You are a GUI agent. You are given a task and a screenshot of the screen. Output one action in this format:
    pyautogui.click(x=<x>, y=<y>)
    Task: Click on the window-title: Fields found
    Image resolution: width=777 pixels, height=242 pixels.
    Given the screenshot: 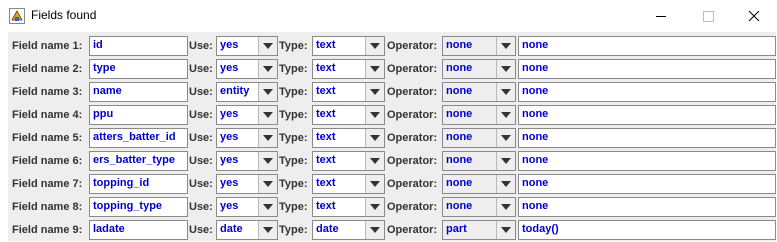 What is the action you would take?
    pyautogui.click(x=64, y=15)
    